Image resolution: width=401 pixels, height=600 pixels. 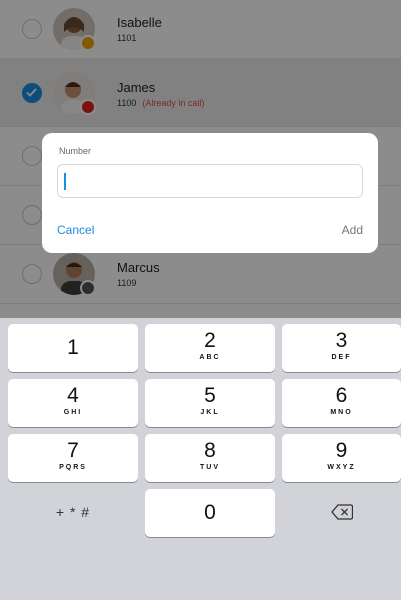 I want to click on symbols-key: + * #, so click(x=73, y=513).